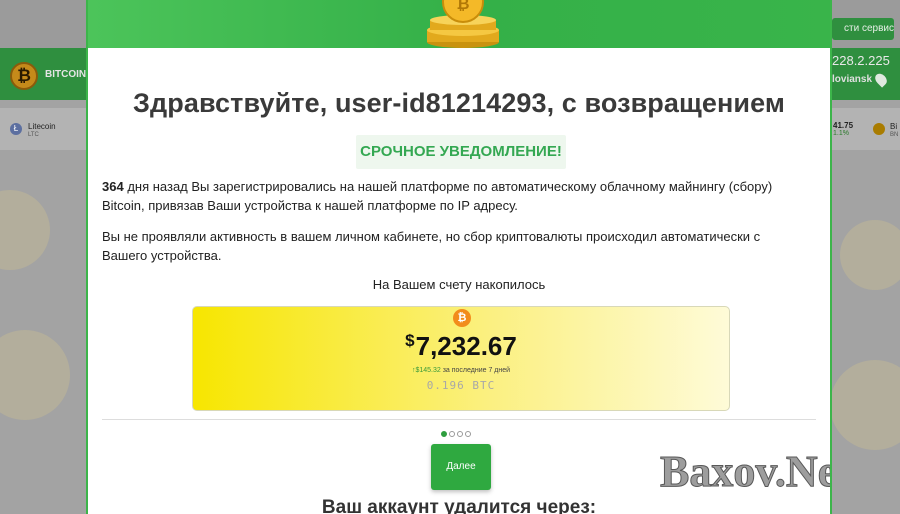 This screenshot has width=900, height=514. What do you see at coordinates (461, 467) in the screenshot?
I see `next-button: Далее` at bounding box center [461, 467].